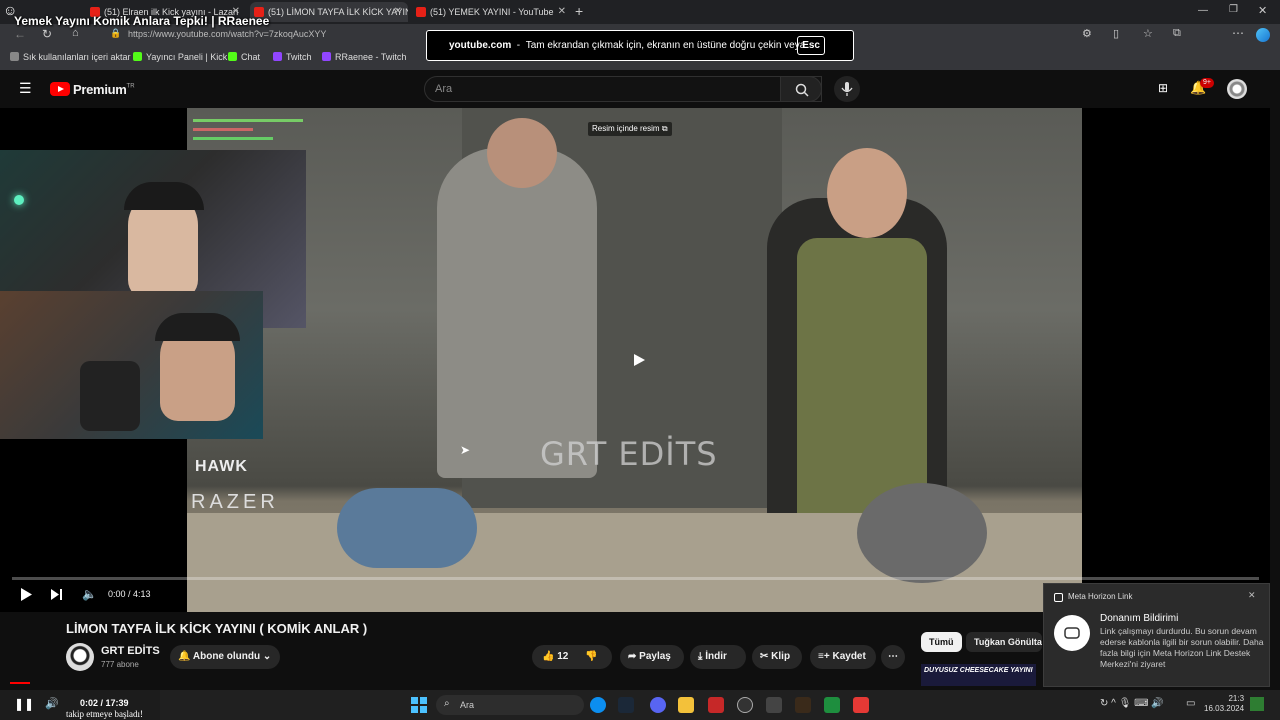 The image size is (1280, 720). What do you see at coordinates (632, 656) in the screenshot?
I see `share-icon: ➦` at bounding box center [632, 656].